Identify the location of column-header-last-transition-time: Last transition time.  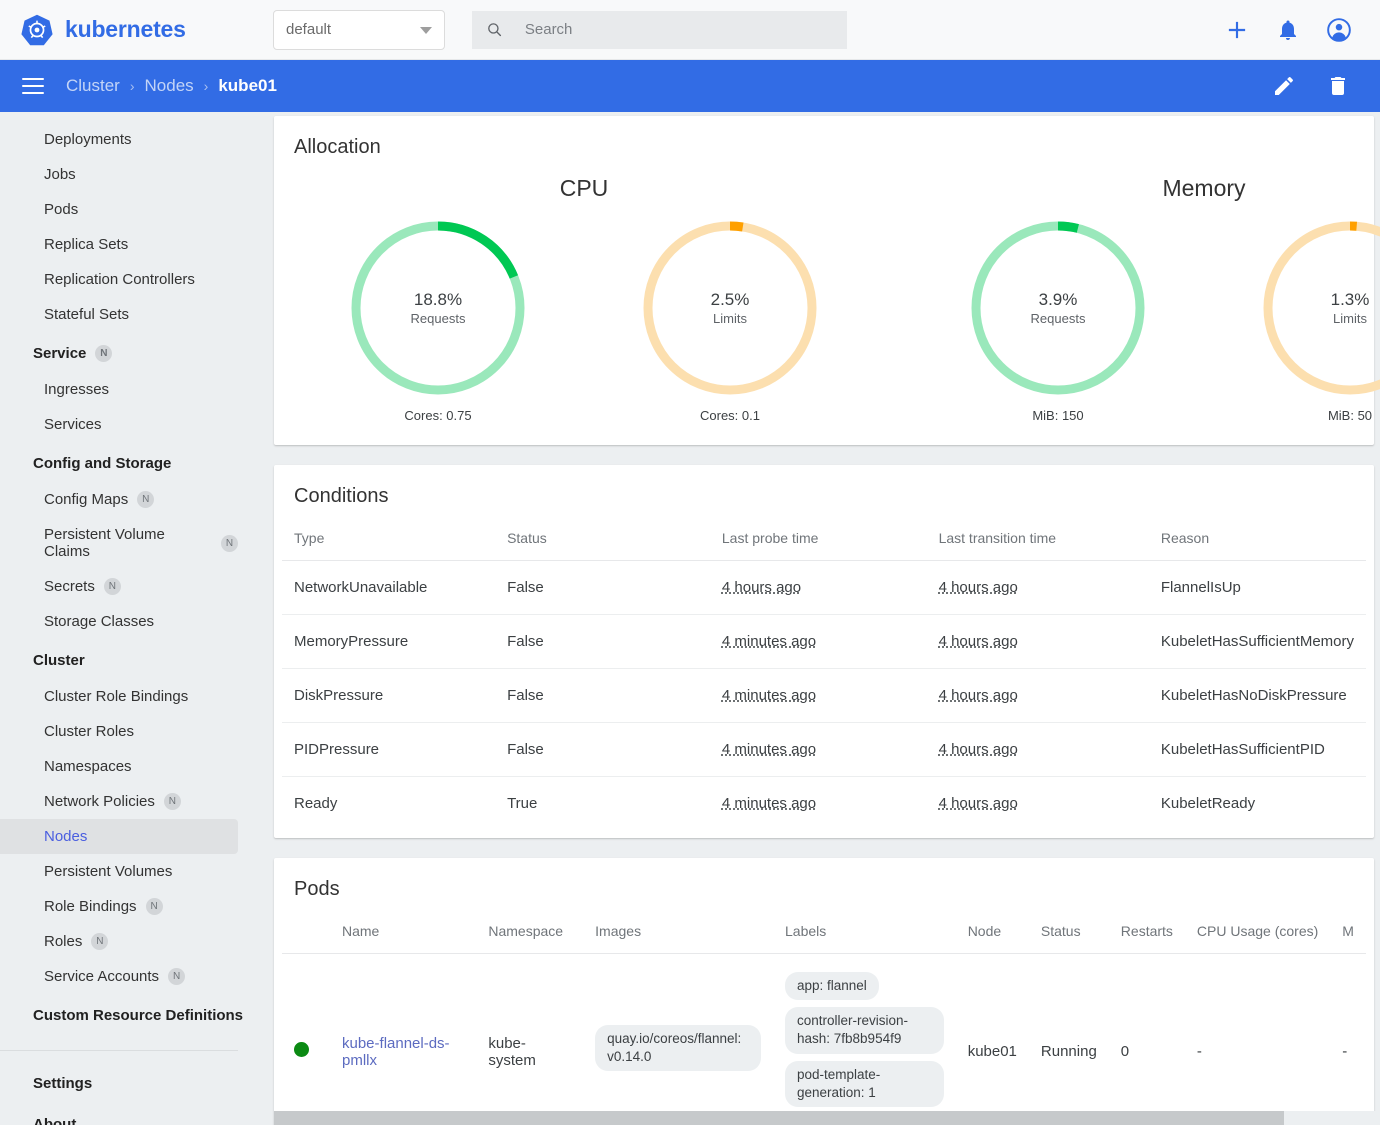
(1037, 537).